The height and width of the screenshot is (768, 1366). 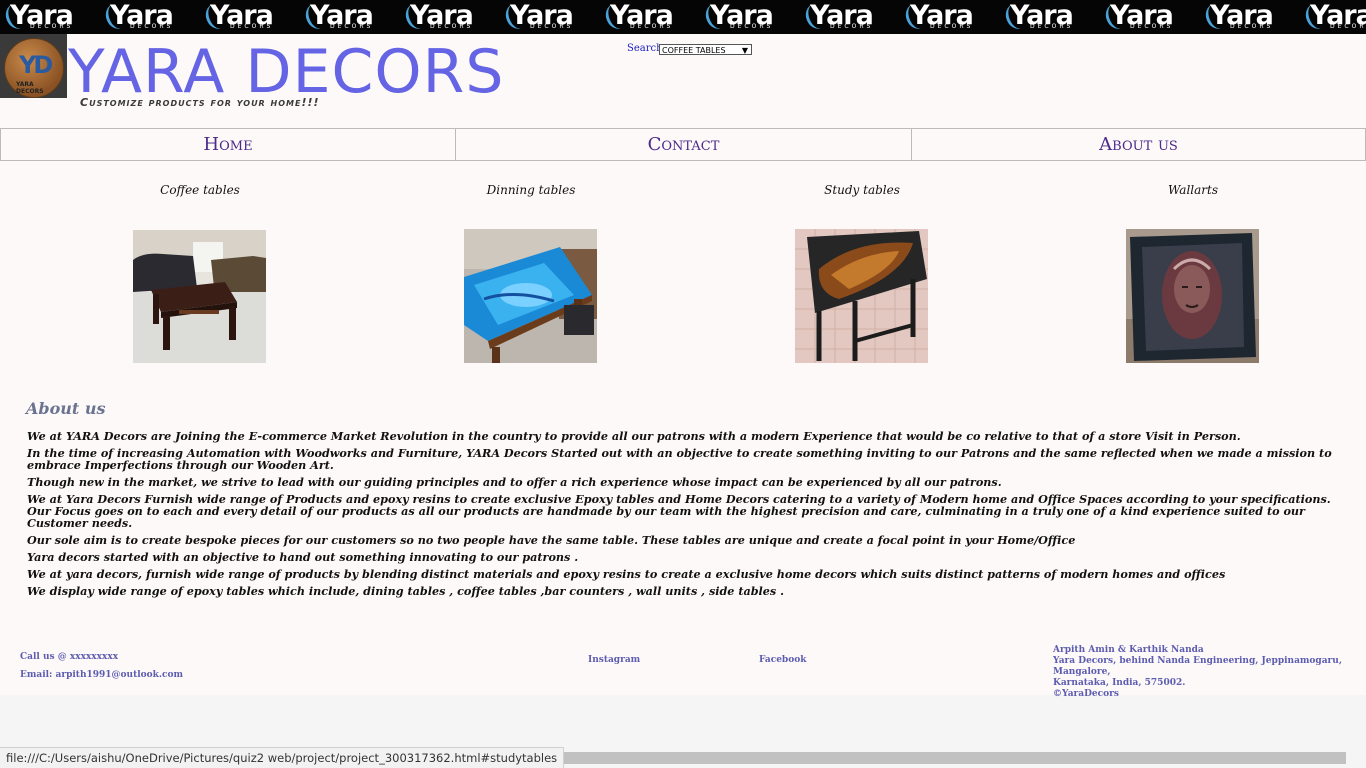 I want to click on footer-address-line: Arpith Amin & Karthik Nanda, so click(x=1128, y=650).